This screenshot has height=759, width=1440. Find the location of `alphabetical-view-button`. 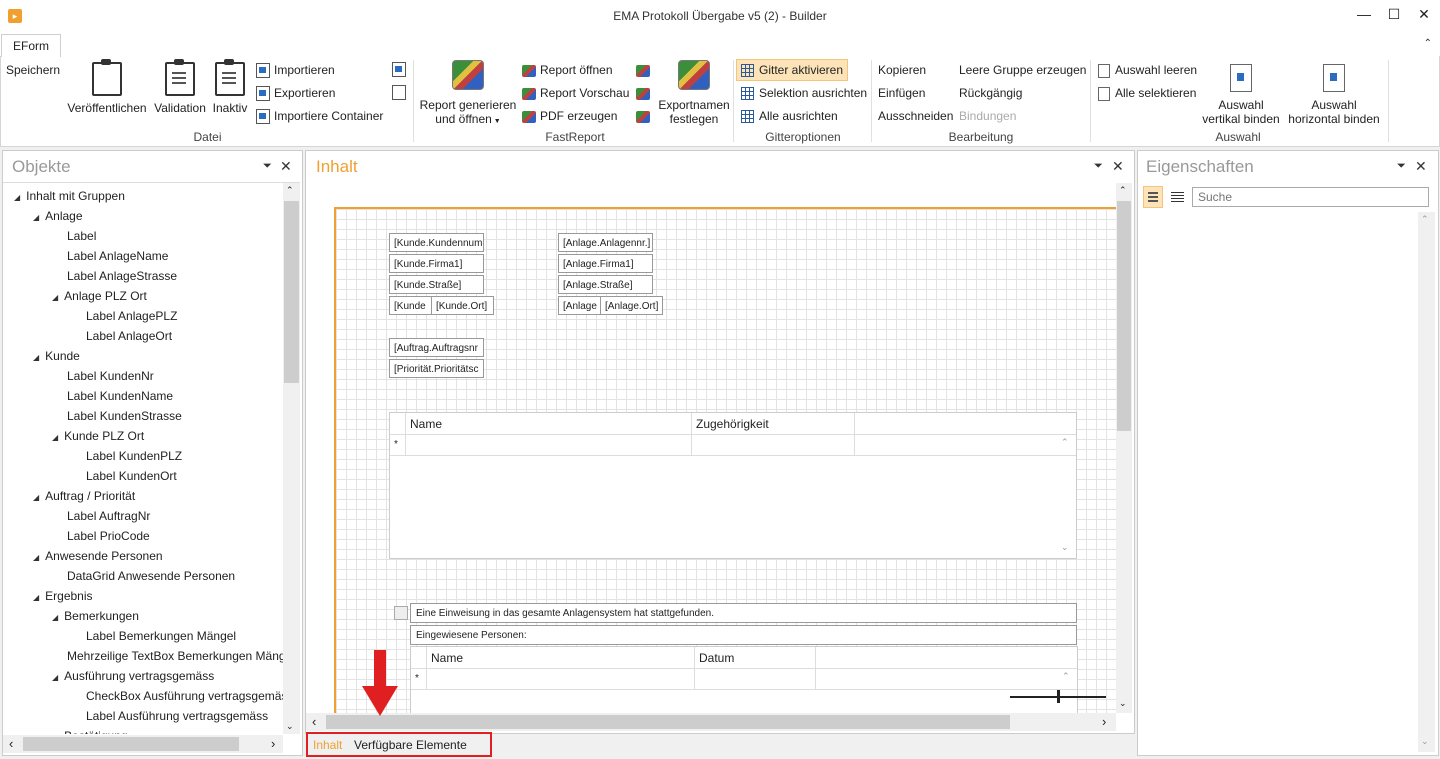

alphabetical-view-button is located at coordinates (1178, 197).